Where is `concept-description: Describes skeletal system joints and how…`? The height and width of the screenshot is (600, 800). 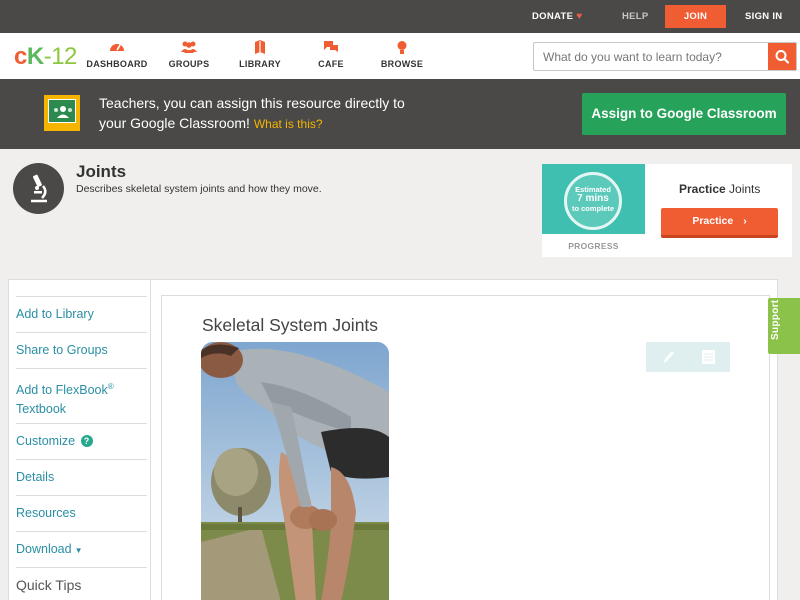 concept-description: Describes skeletal system joints and how… is located at coordinates (199, 189).